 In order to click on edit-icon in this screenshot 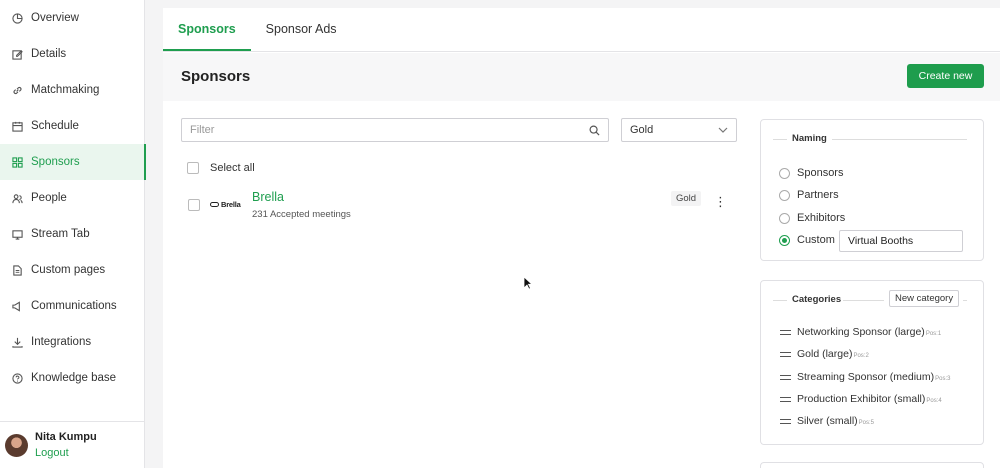, I will do `click(17, 54)`.